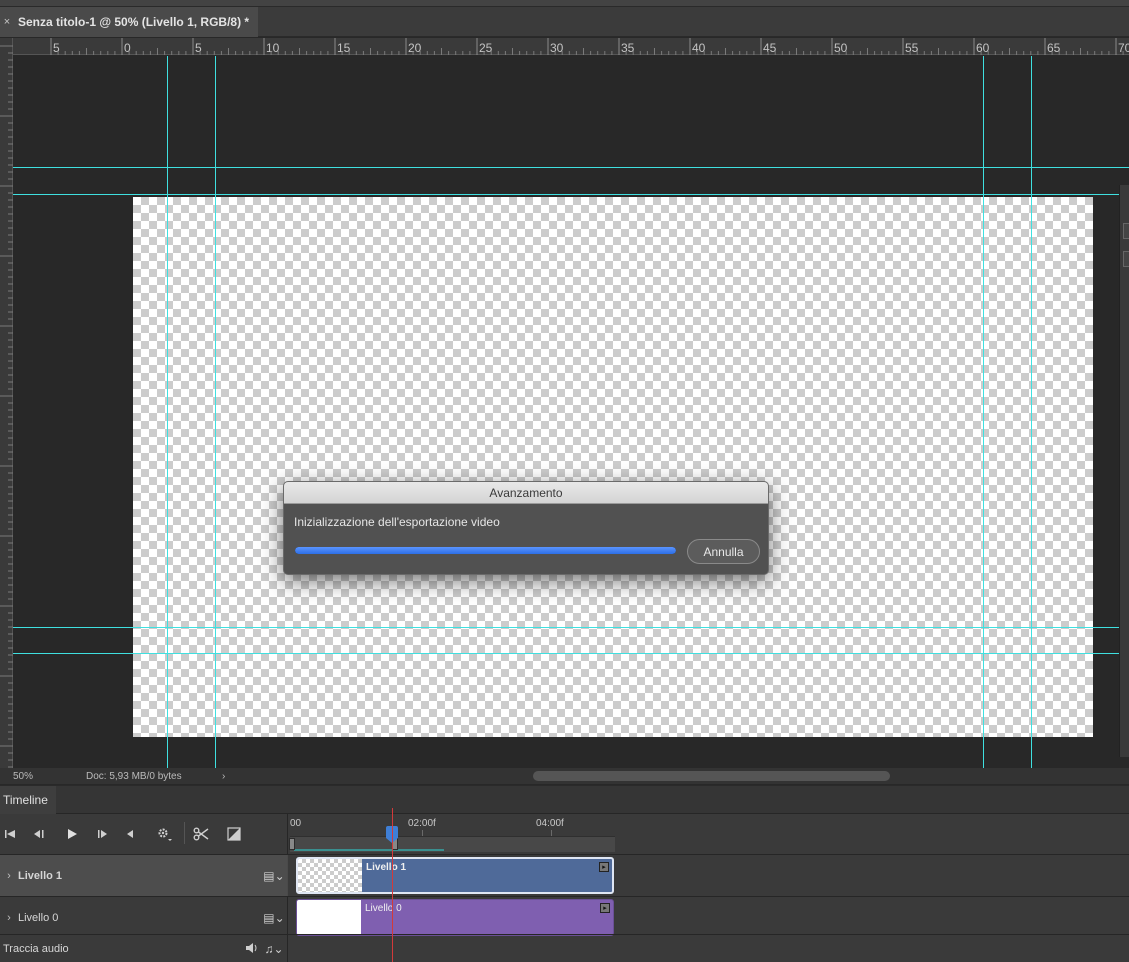 Image resolution: width=1129 pixels, height=962 pixels. Describe the element at coordinates (841, 48) in the screenshot. I see `ruler-label: 50` at that location.